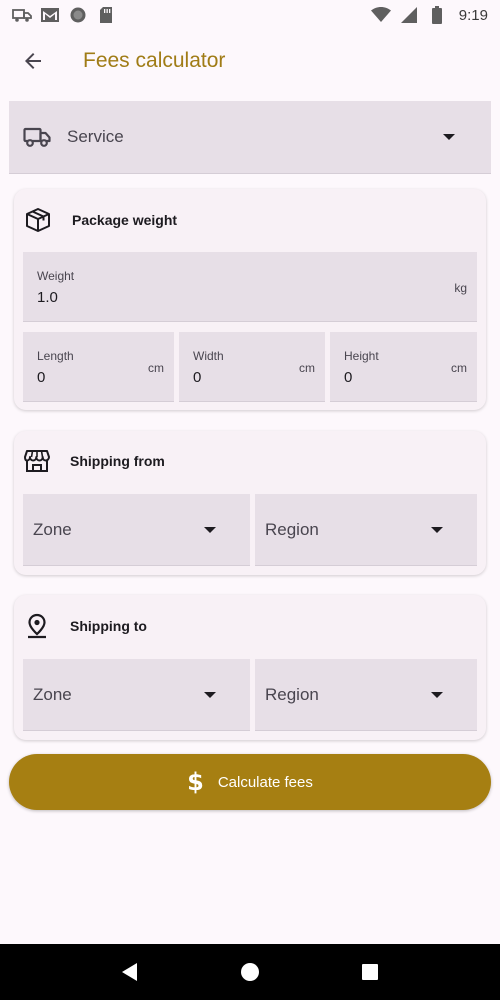 The width and height of the screenshot is (500, 1000). I want to click on calculate-fees-button: $ Calculate fees, so click(250, 782).